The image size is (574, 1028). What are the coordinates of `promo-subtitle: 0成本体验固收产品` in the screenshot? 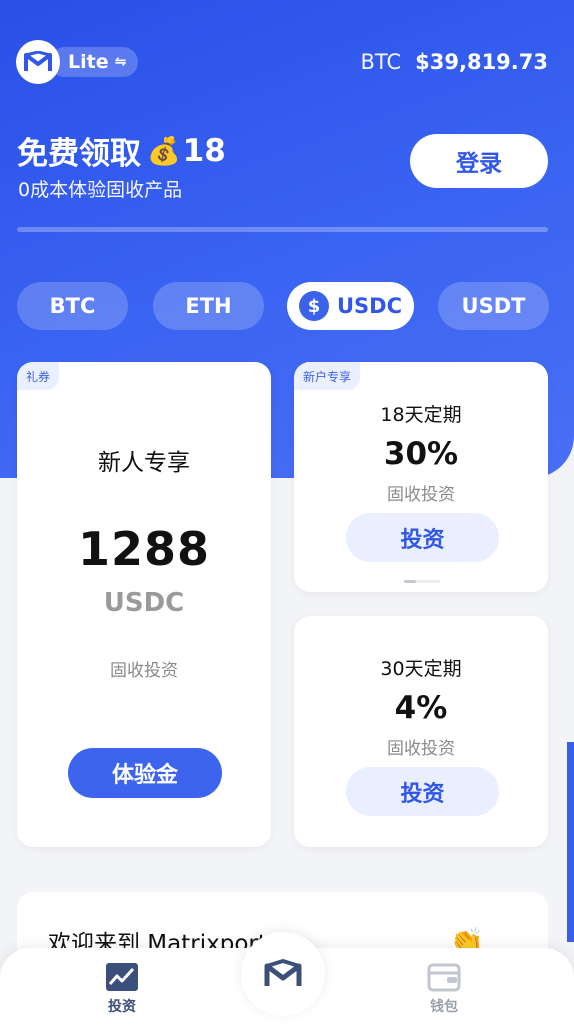 It's located at (100, 190).